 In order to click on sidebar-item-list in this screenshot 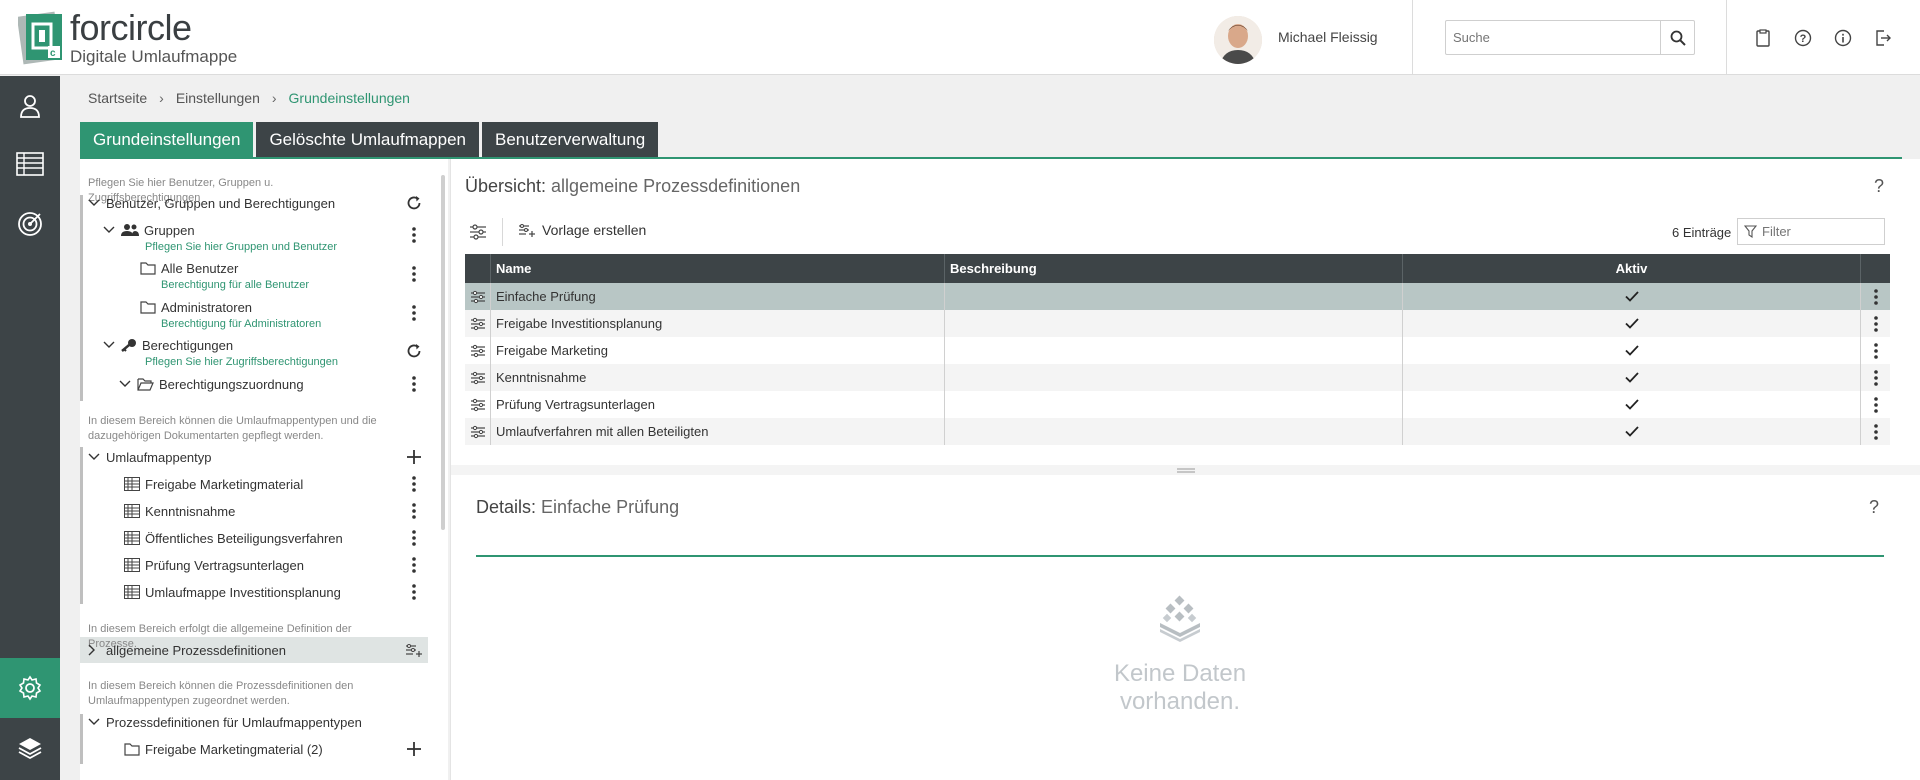, I will do `click(30, 164)`.